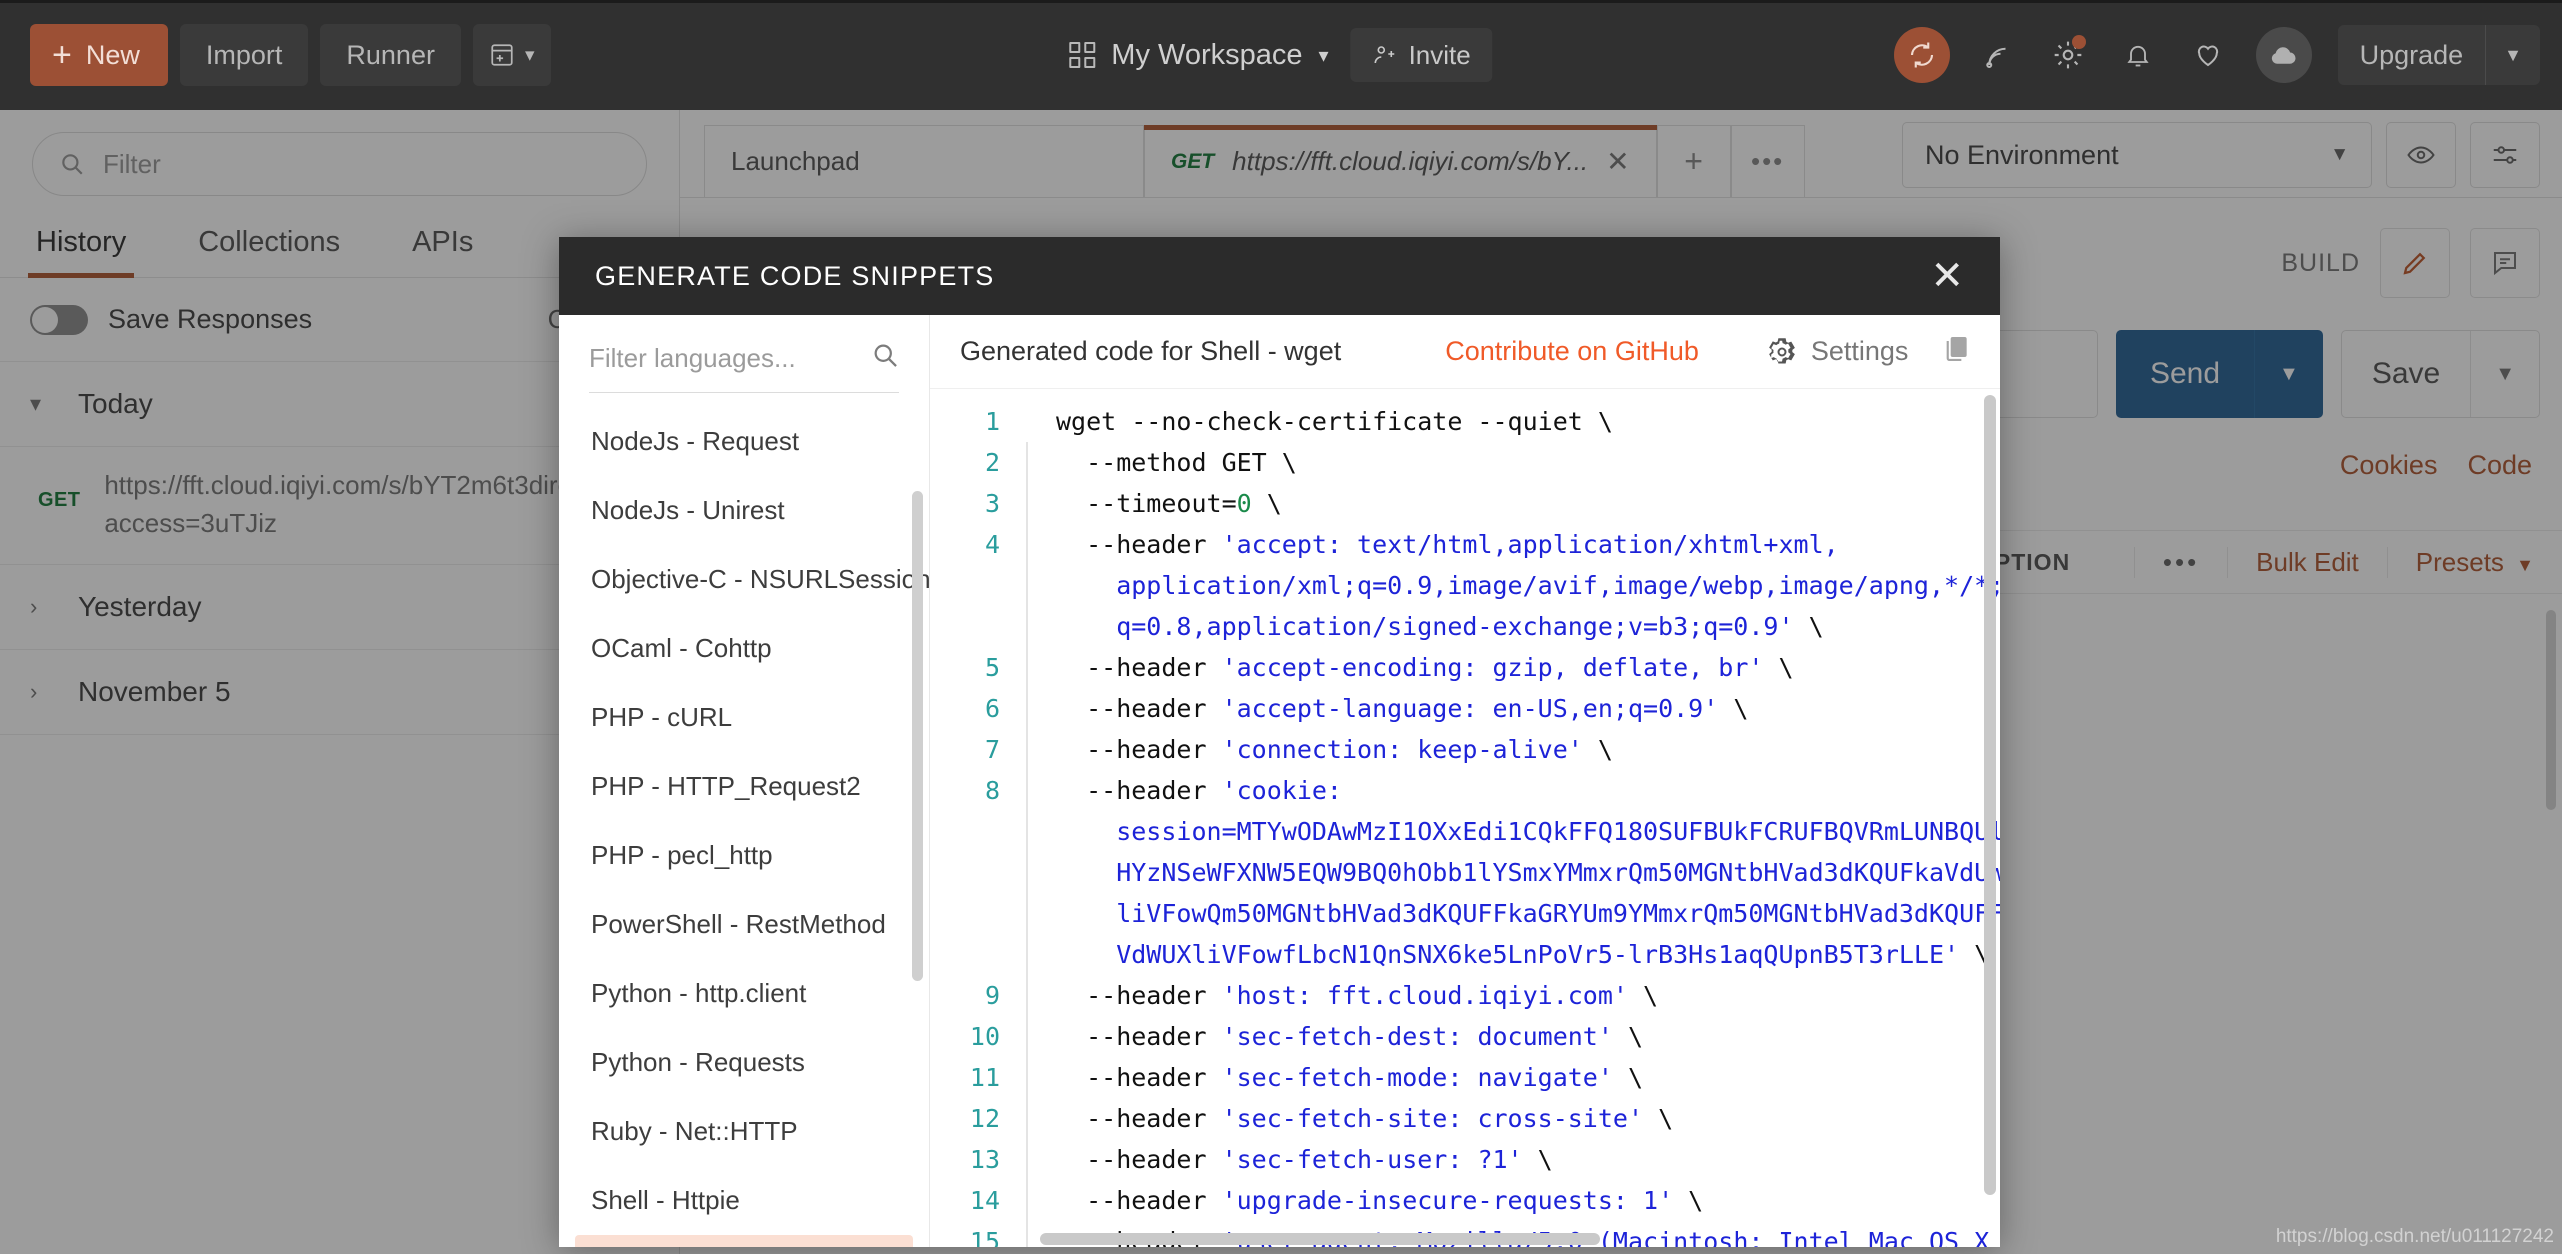 Image resolution: width=2562 pixels, height=1254 pixels. I want to click on notification-dot, so click(2078, 42).